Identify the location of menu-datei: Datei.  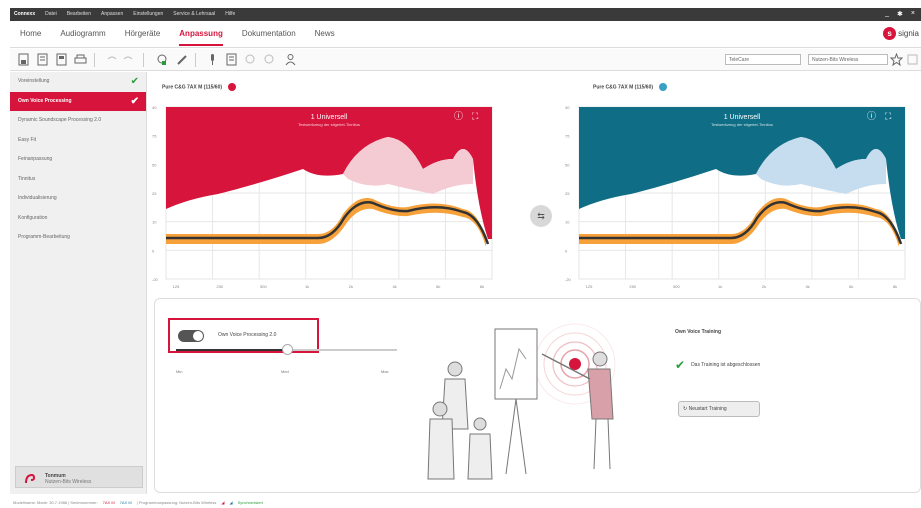
(51, 14).